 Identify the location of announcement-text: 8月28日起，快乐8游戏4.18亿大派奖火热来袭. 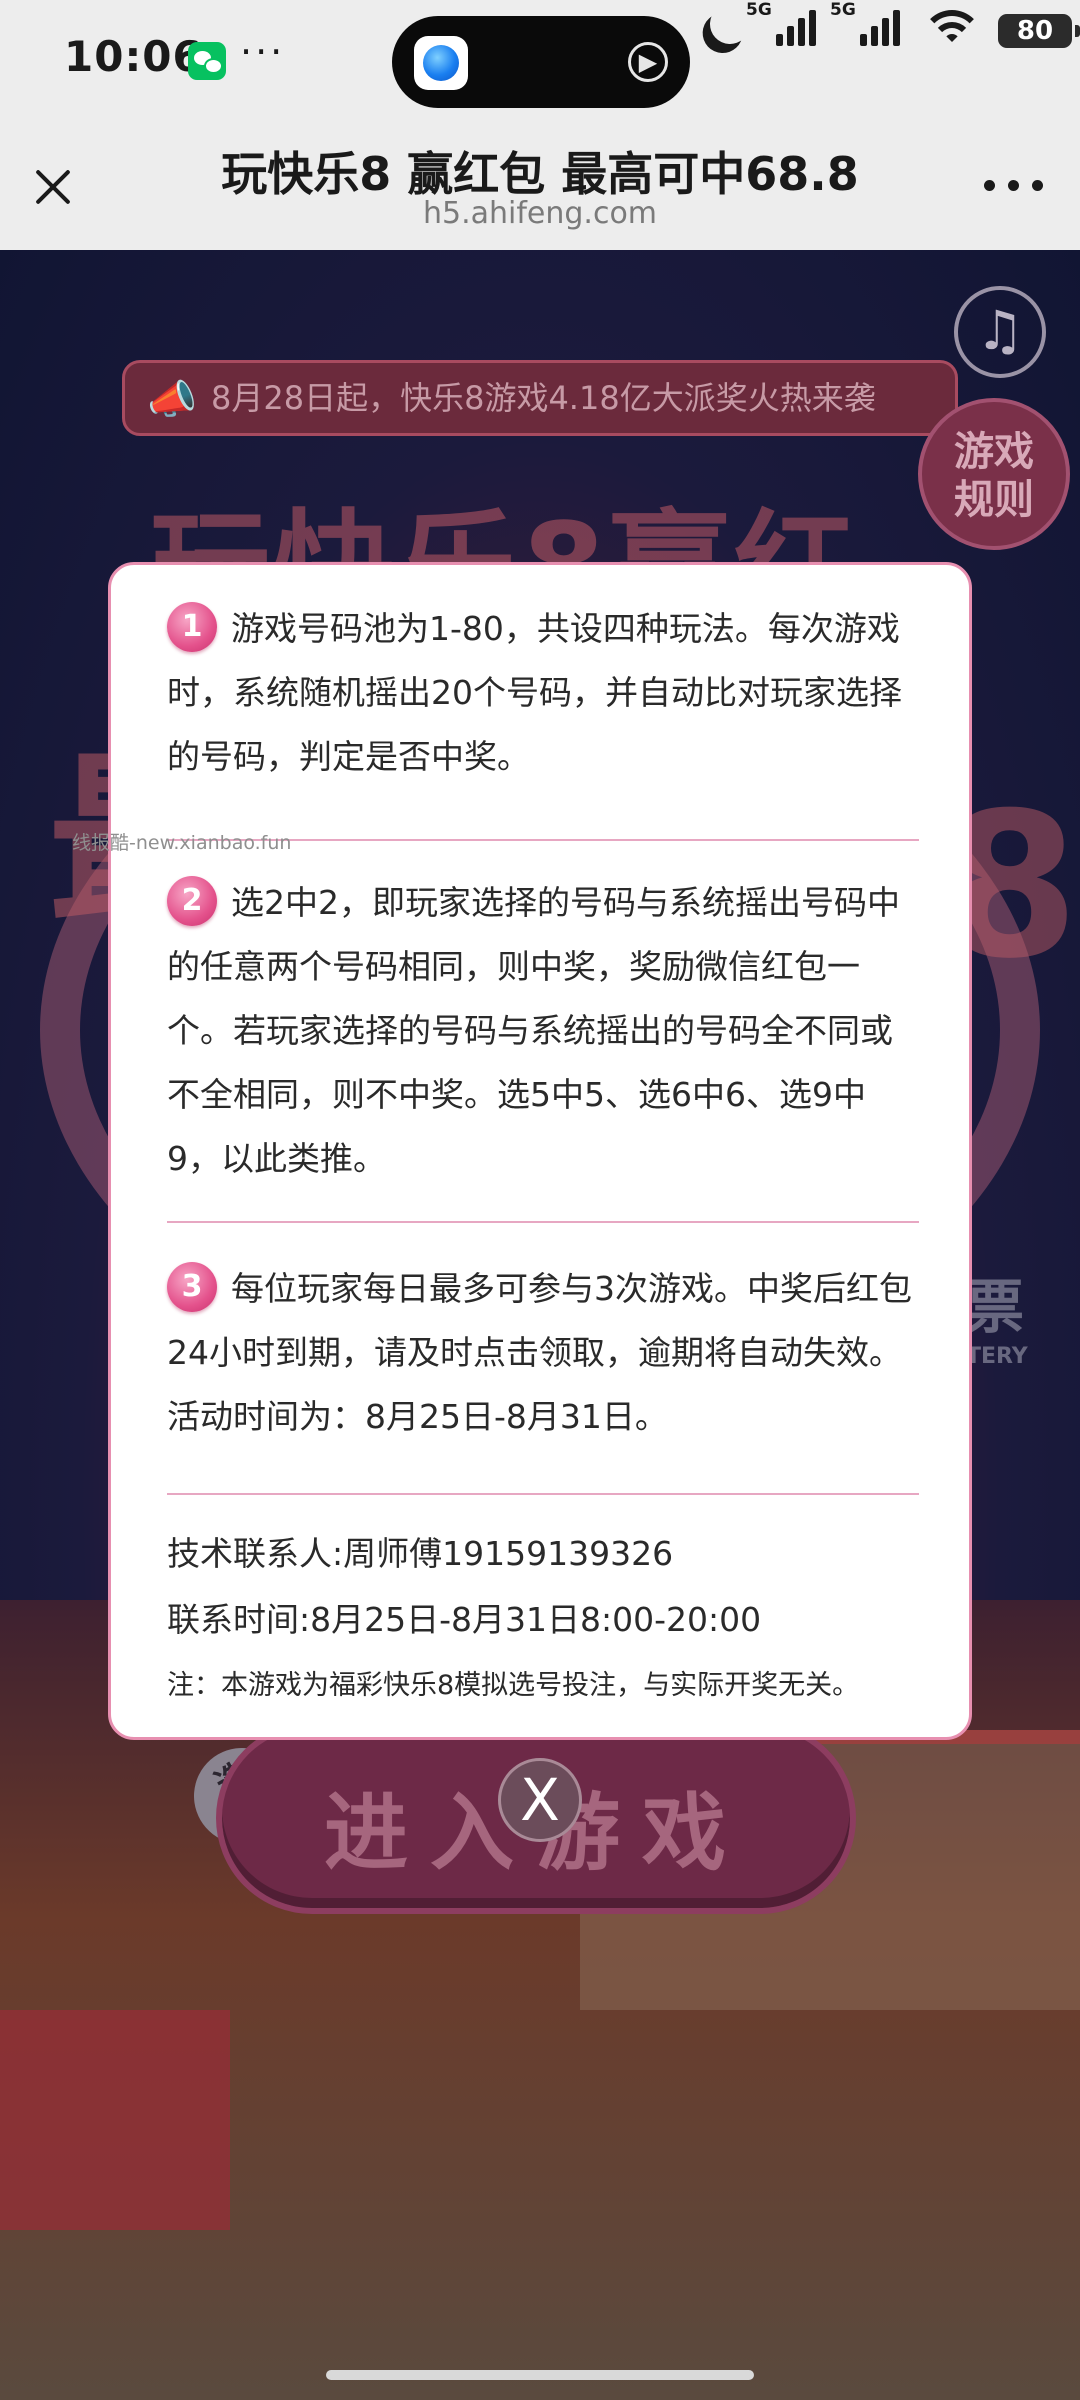
(543, 398).